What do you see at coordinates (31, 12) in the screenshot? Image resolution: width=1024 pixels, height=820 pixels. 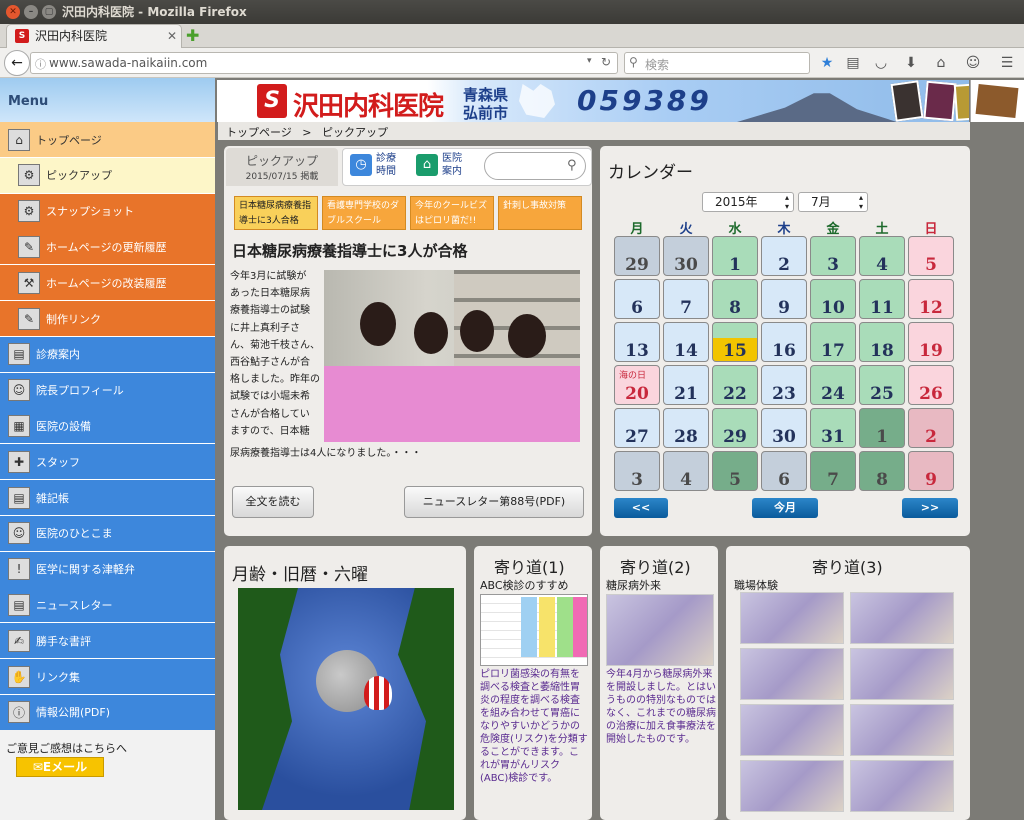 I see `minimize-window-button: –` at bounding box center [31, 12].